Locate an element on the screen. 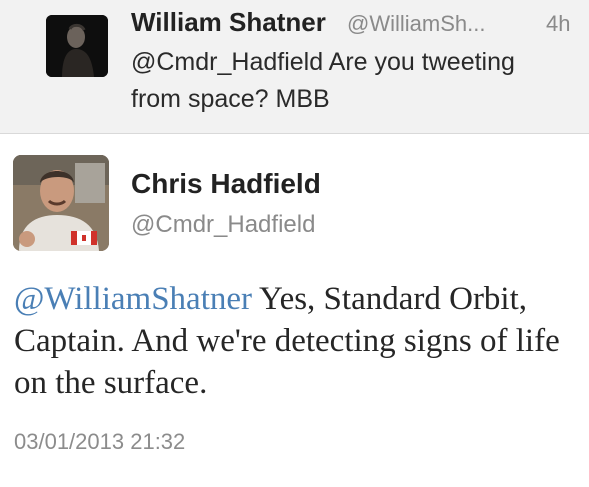  person-portrait-icon is located at coordinates (77, 46).